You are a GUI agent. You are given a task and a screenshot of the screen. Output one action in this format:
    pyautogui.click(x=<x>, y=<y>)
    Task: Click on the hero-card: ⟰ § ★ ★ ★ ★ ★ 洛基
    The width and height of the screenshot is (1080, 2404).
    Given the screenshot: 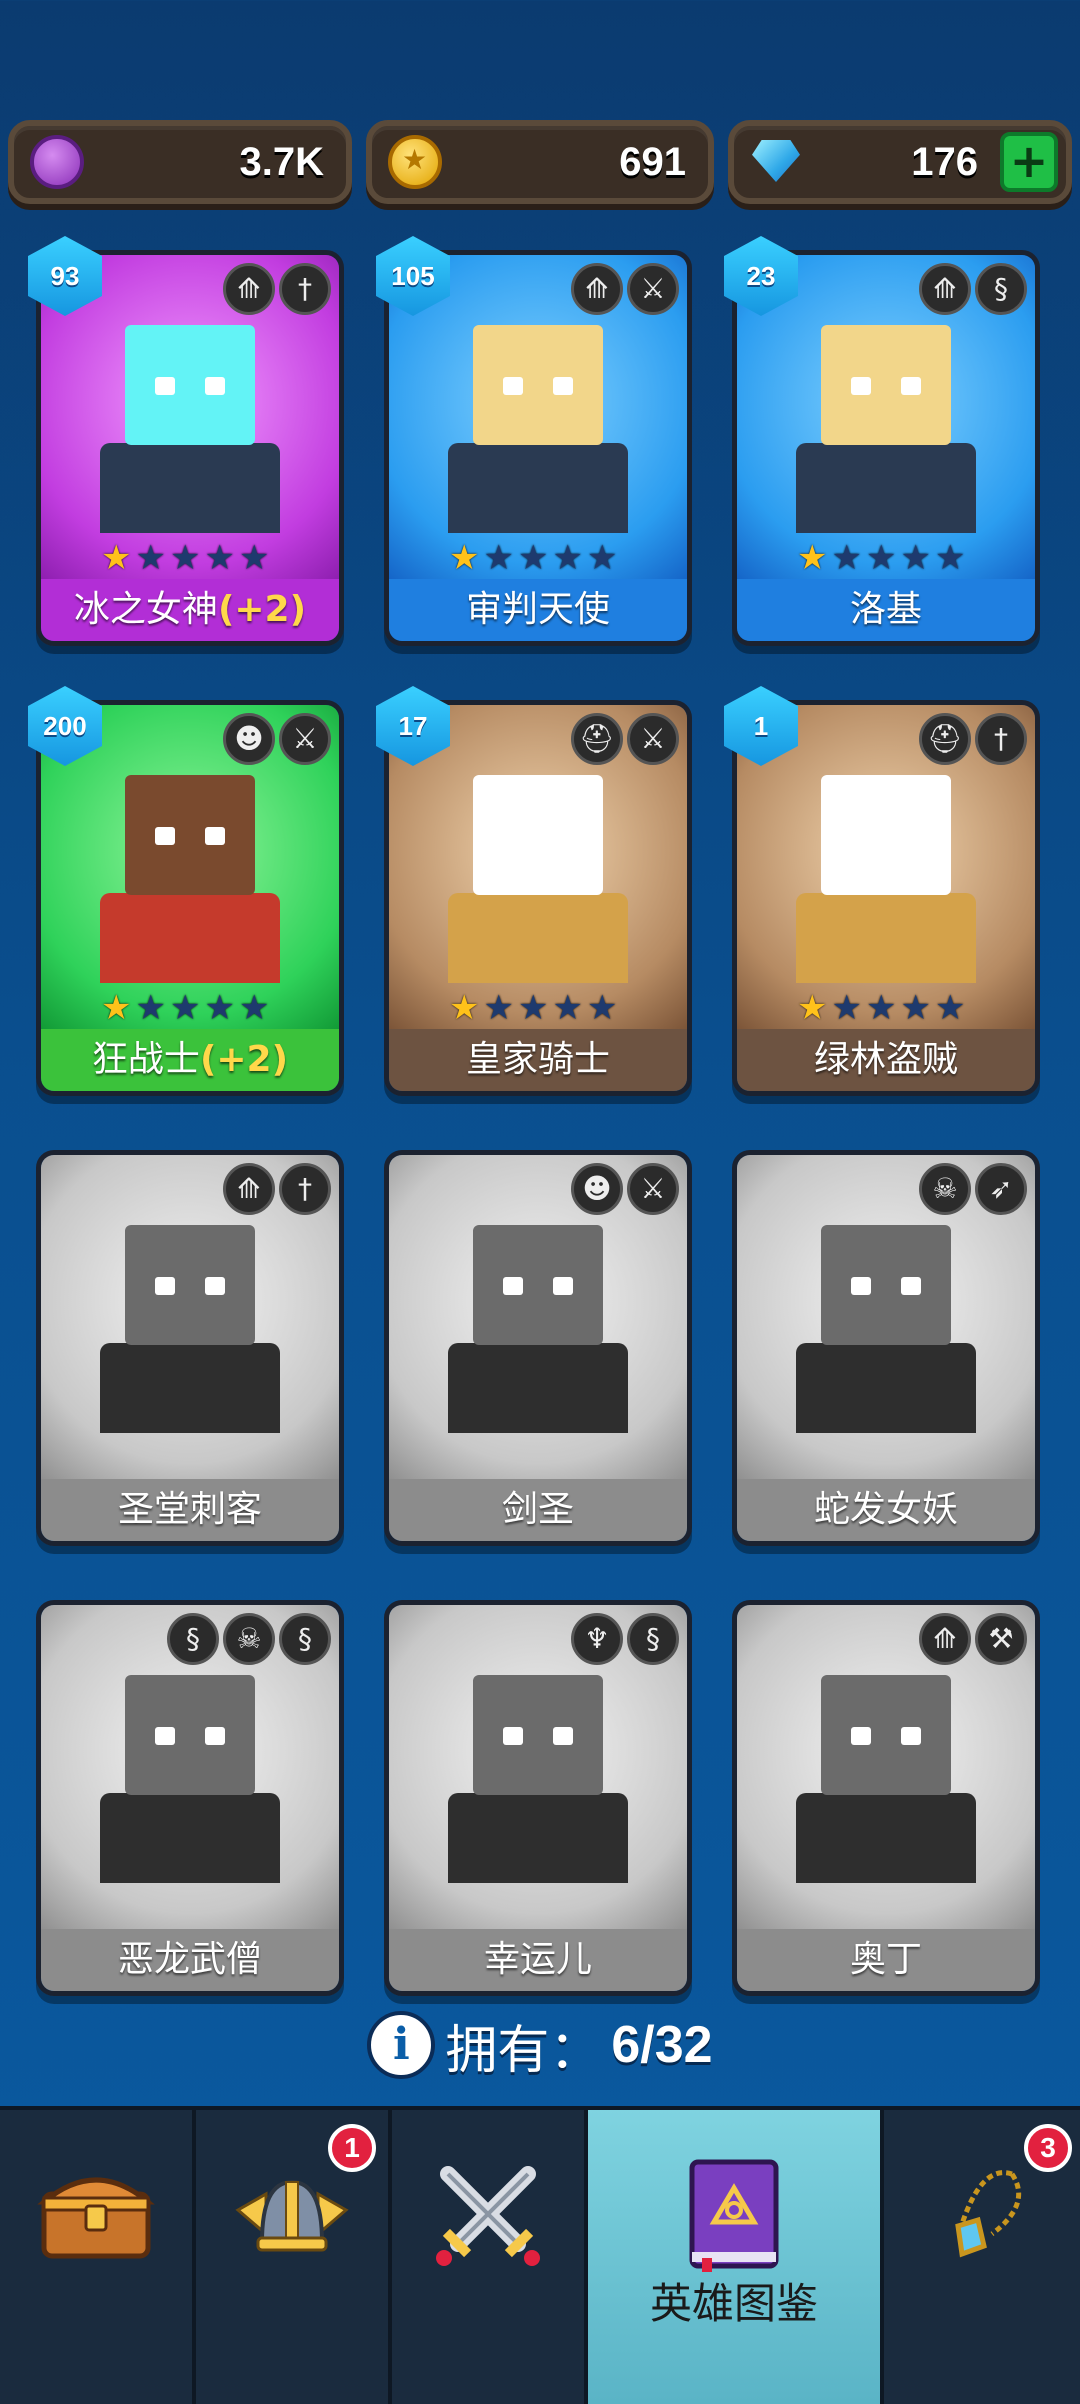 What is the action you would take?
    pyautogui.click(x=886, y=448)
    